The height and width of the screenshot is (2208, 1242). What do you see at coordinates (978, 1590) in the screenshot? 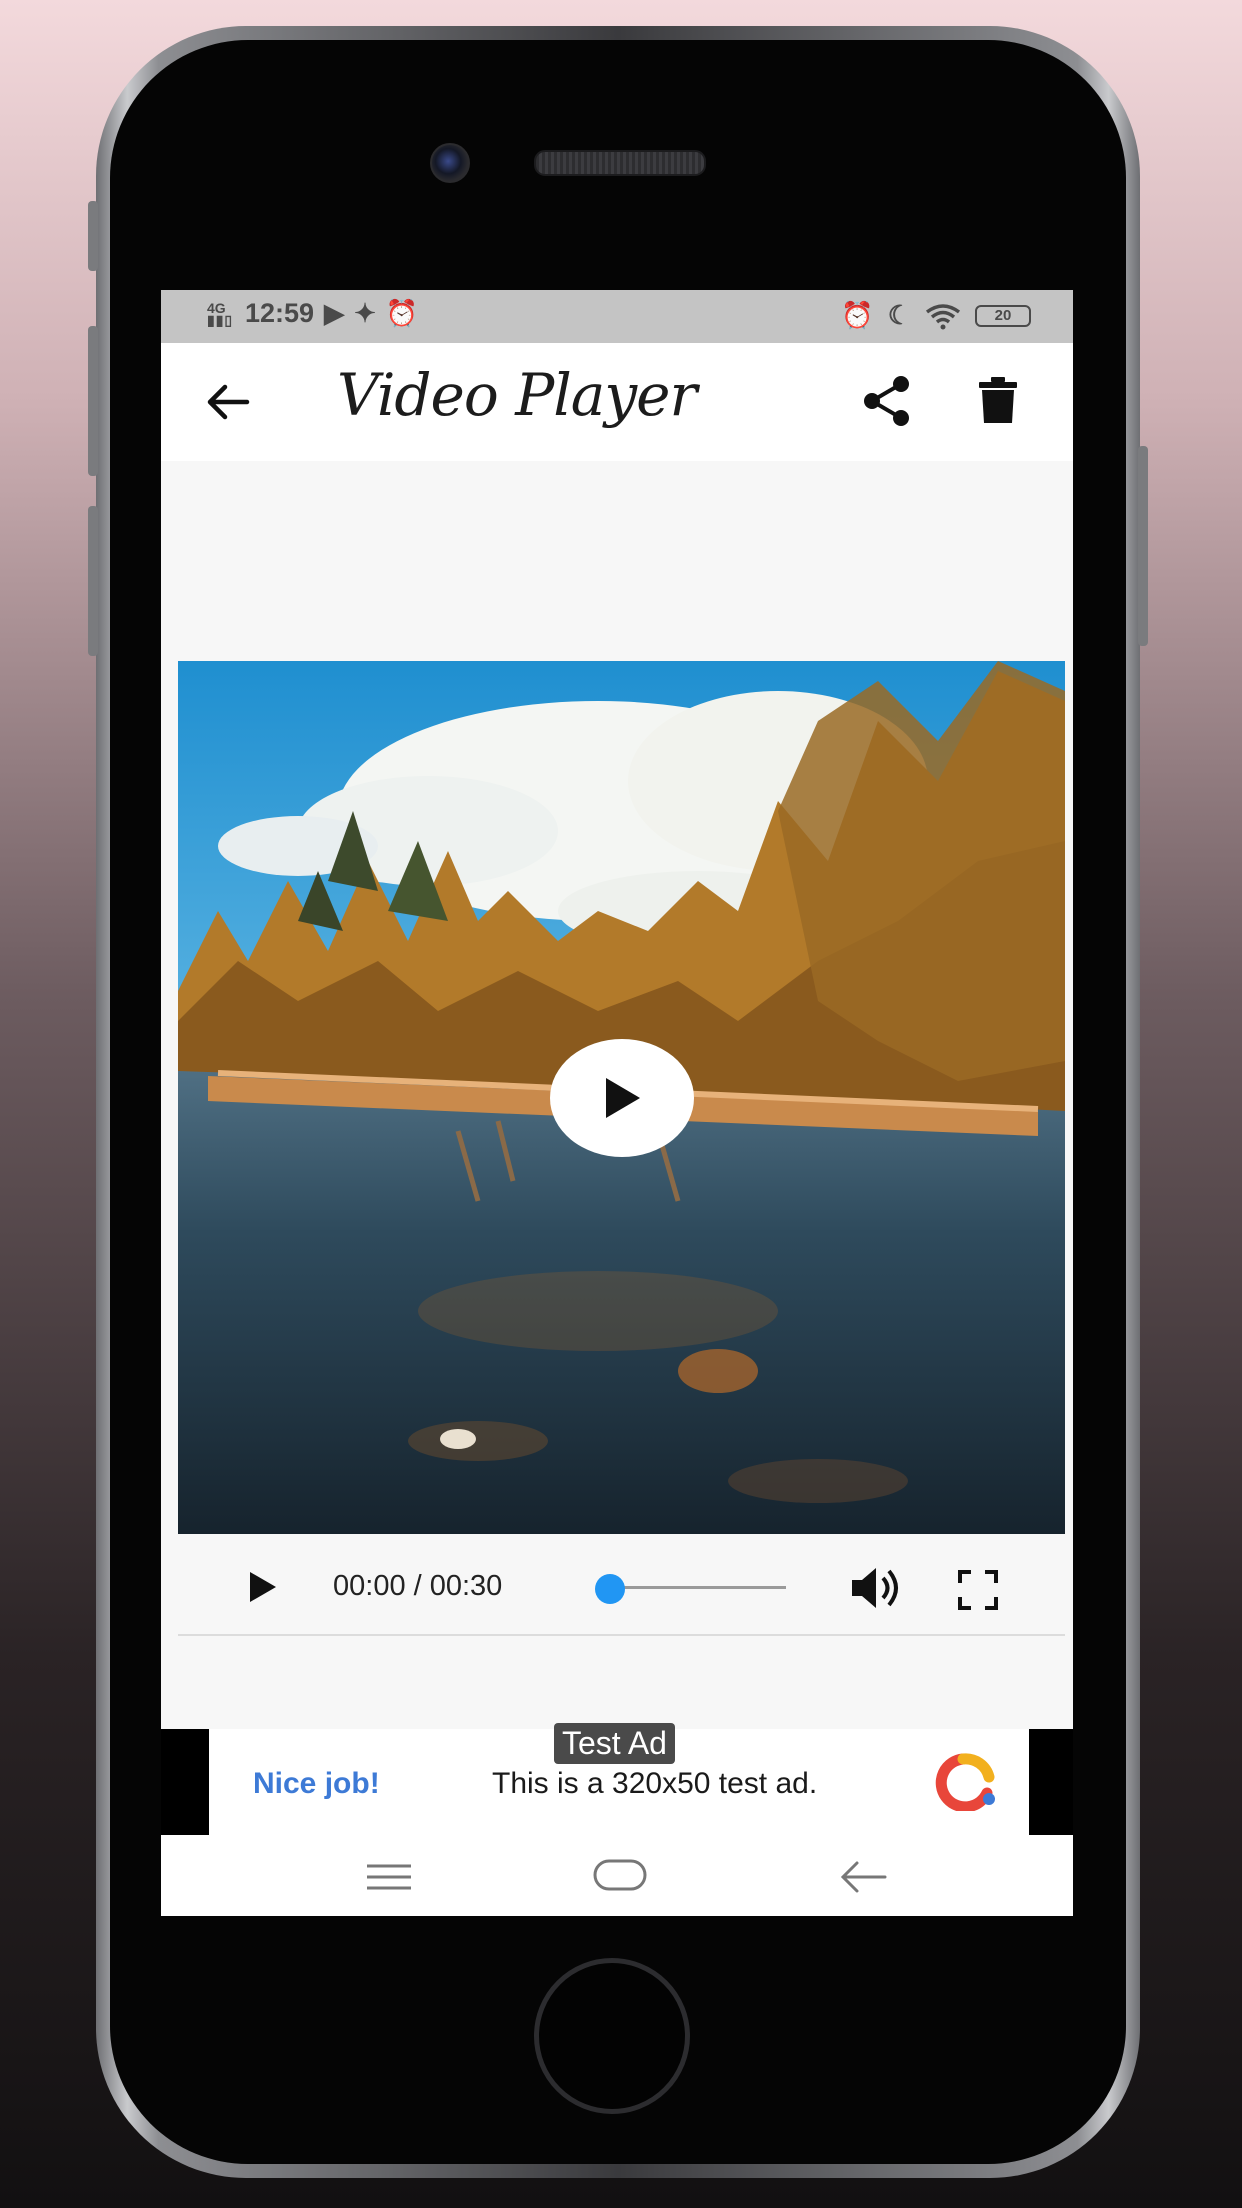
I see `fullscreen-icon` at bounding box center [978, 1590].